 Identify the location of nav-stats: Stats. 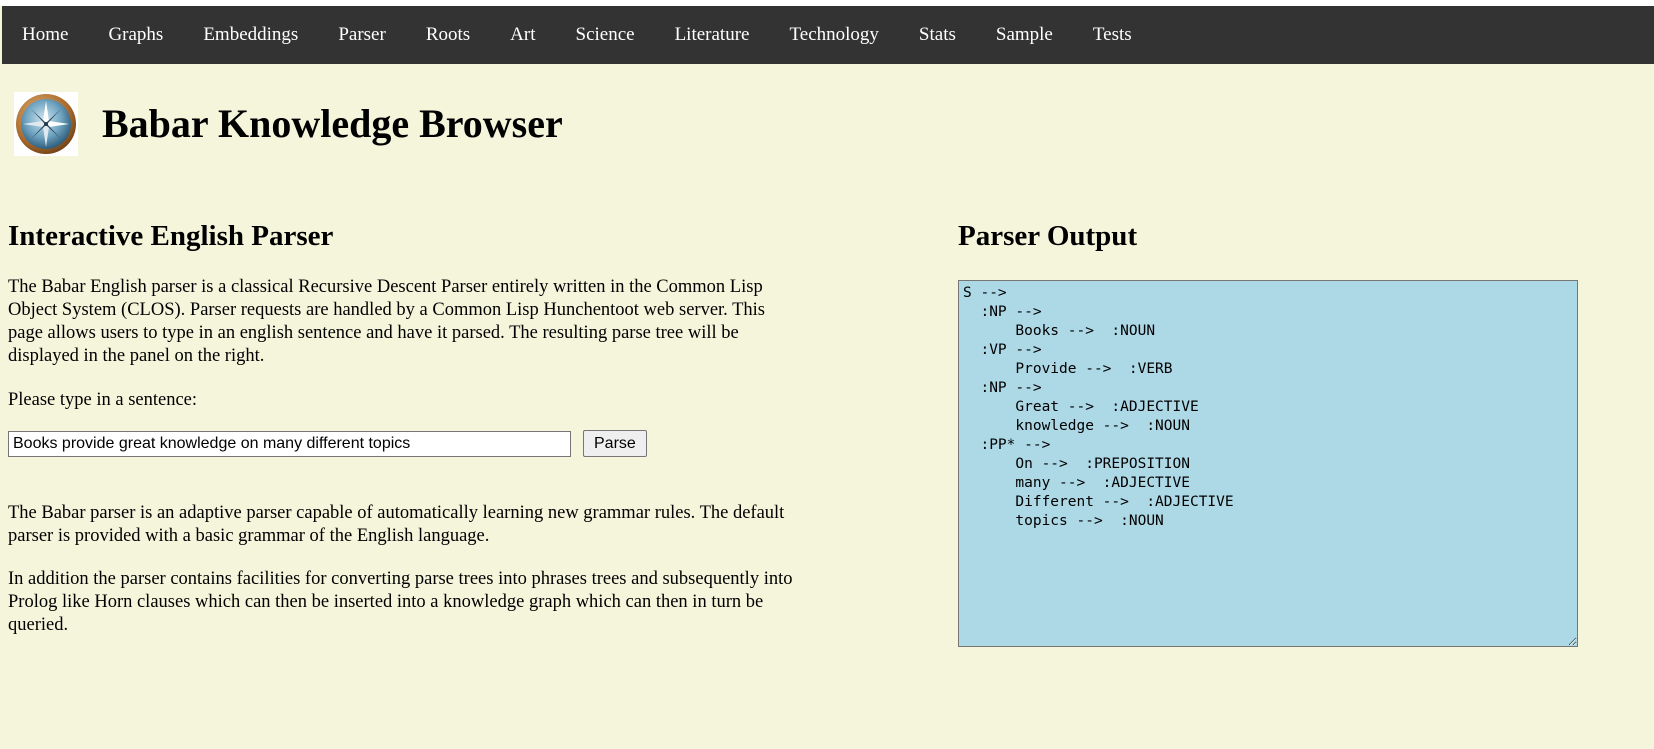
(937, 35).